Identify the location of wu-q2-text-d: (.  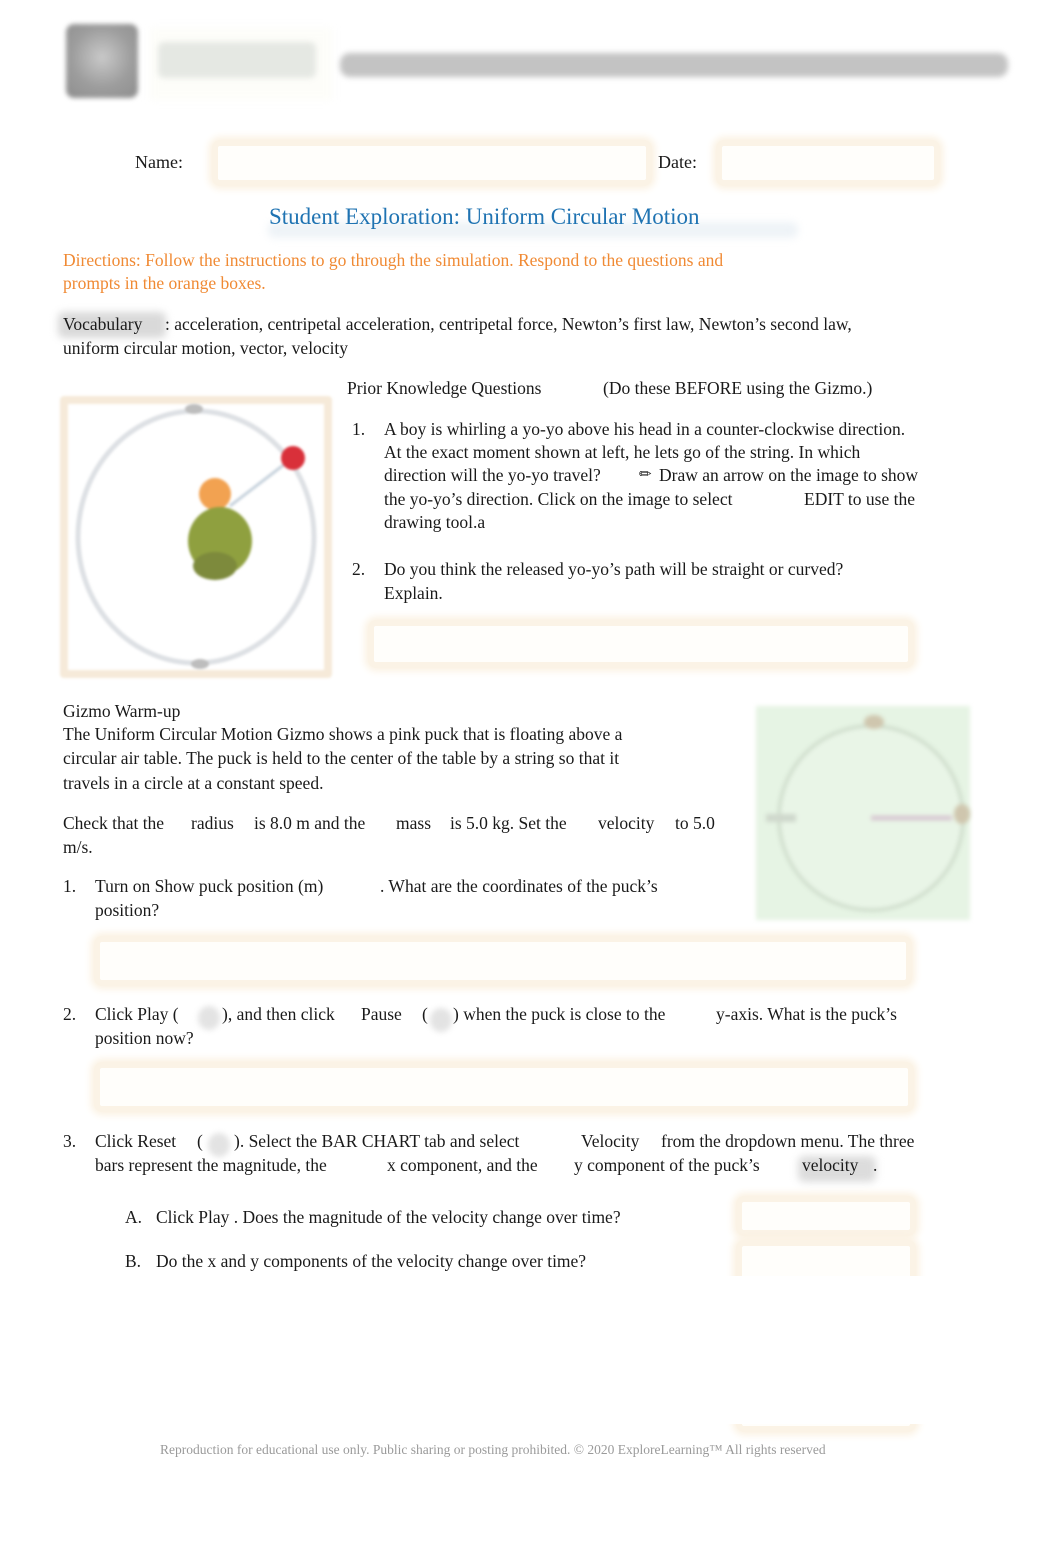
(425, 1014).